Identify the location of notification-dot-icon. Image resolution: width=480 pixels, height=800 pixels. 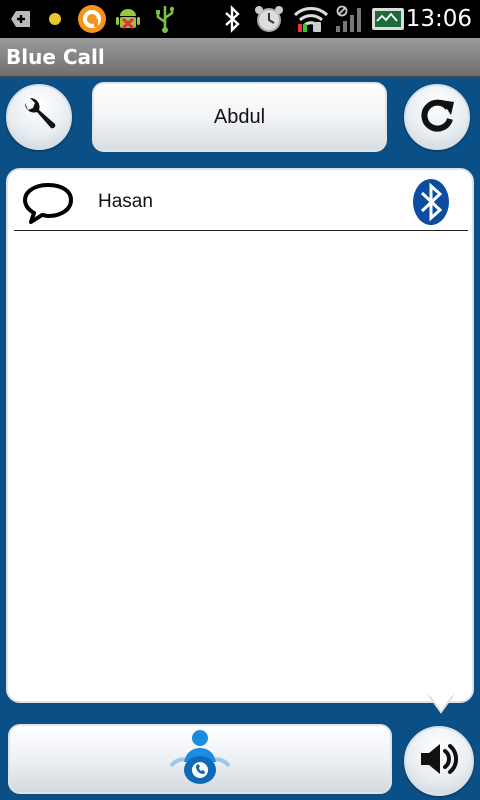
(55, 19).